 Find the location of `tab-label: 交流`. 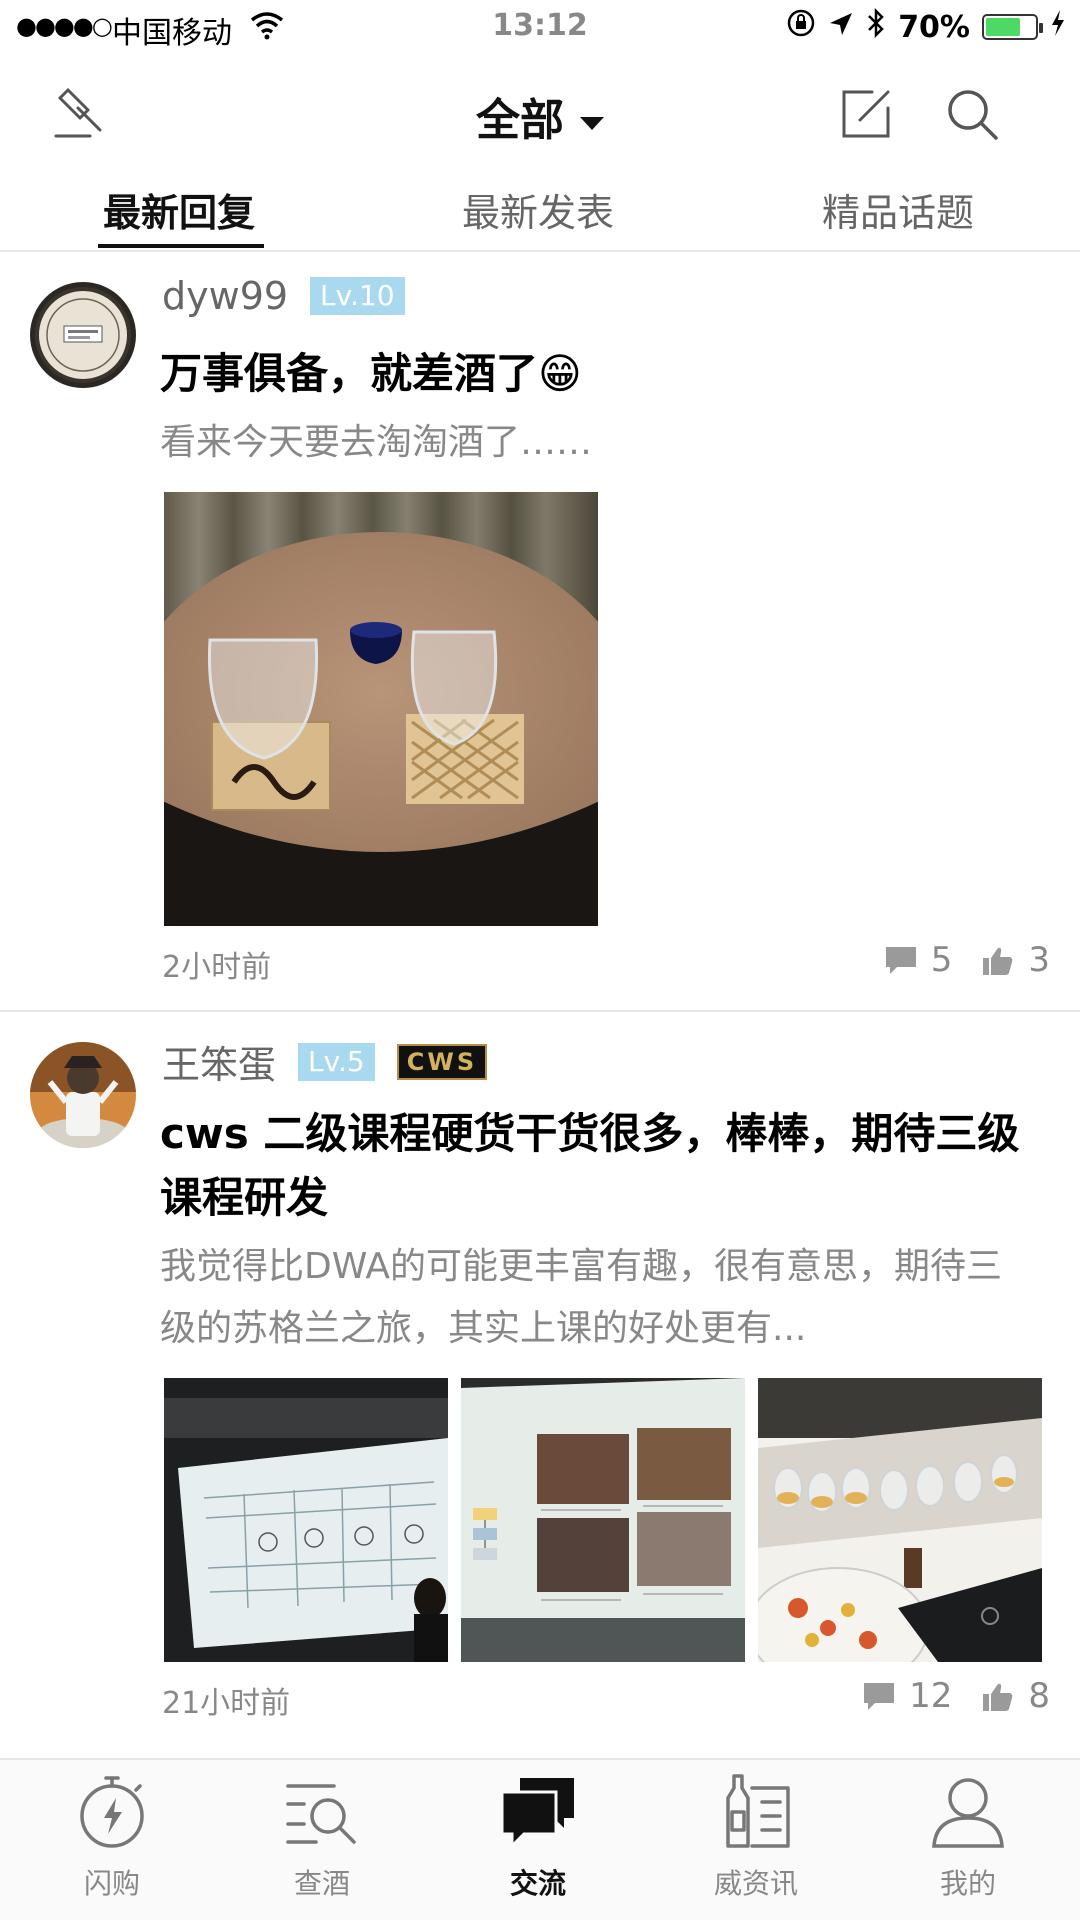

tab-label: 交流 is located at coordinates (537, 1883).